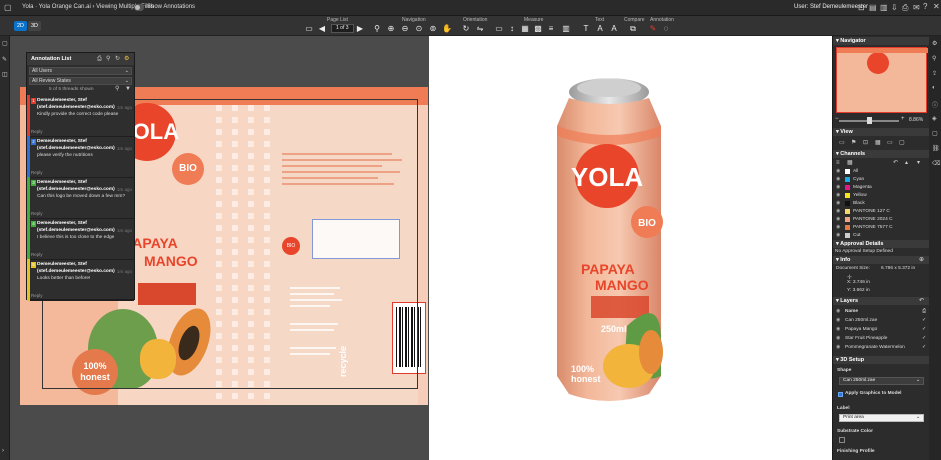 Image resolution: width=941 pixels, height=460 pixels. What do you see at coordinates (8, 8) in the screenshot?
I see `window-icon: ▢` at bounding box center [8, 8].